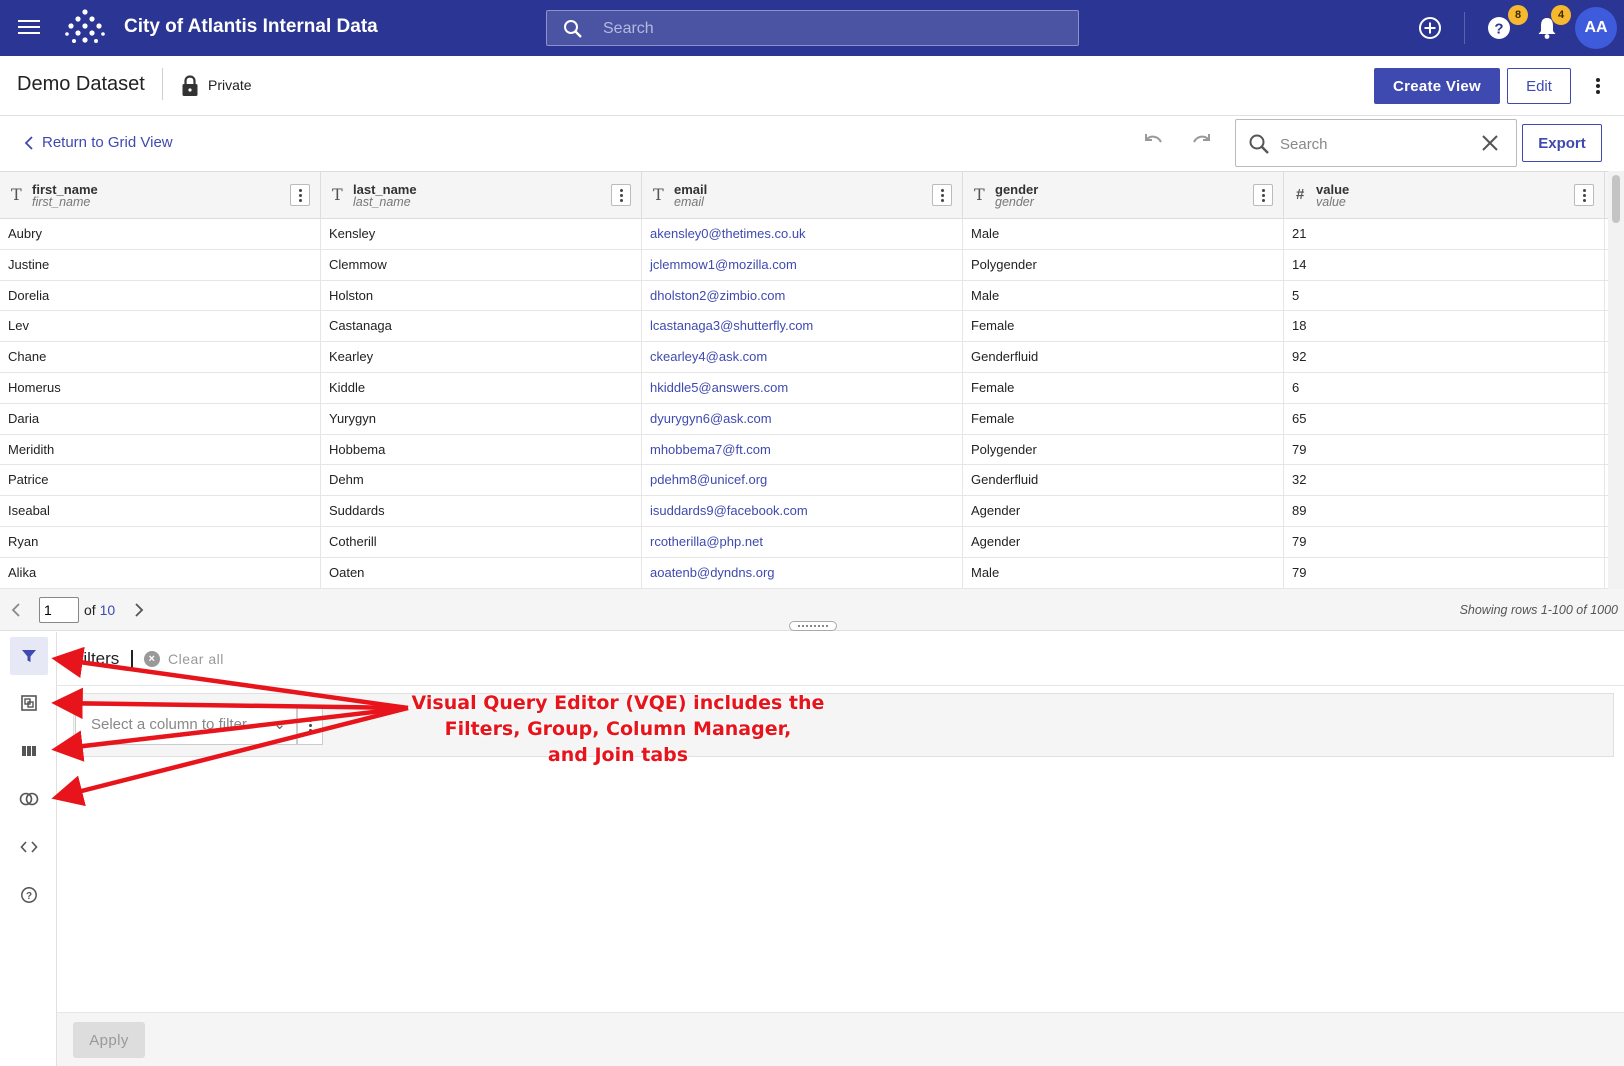 Image resolution: width=1624 pixels, height=1066 pixels. What do you see at coordinates (1562, 143) in the screenshot?
I see `export-button: Export` at bounding box center [1562, 143].